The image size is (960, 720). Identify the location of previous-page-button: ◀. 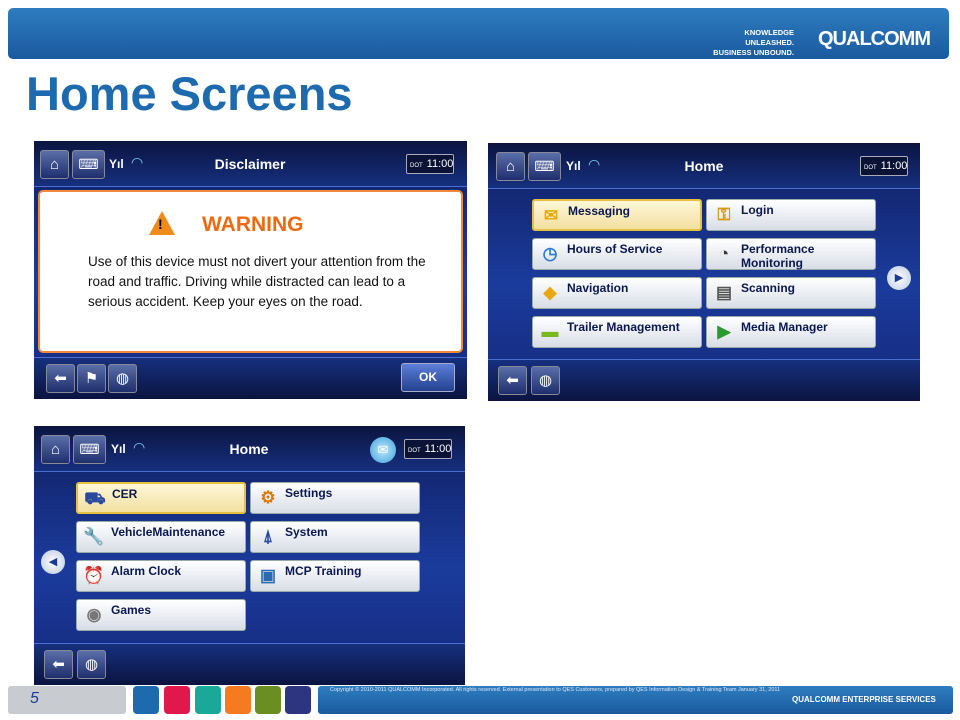
(53, 562).